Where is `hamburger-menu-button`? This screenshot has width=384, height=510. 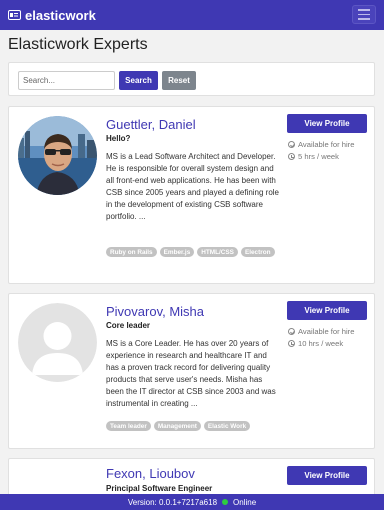 hamburger-menu-button is located at coordinates (364, 14).